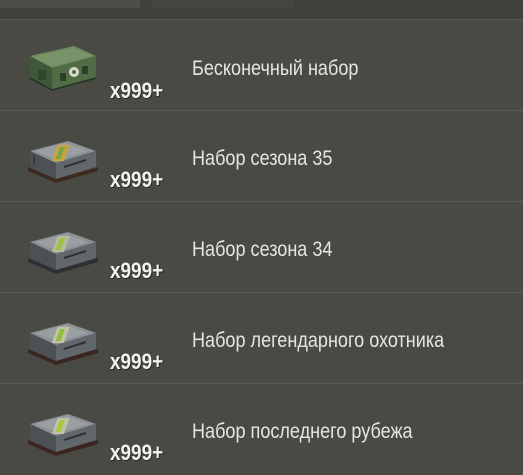 The width and height of the screenshot is (523, 475). I want to click on item-name: Набор сезона 35, so click(262, 158).